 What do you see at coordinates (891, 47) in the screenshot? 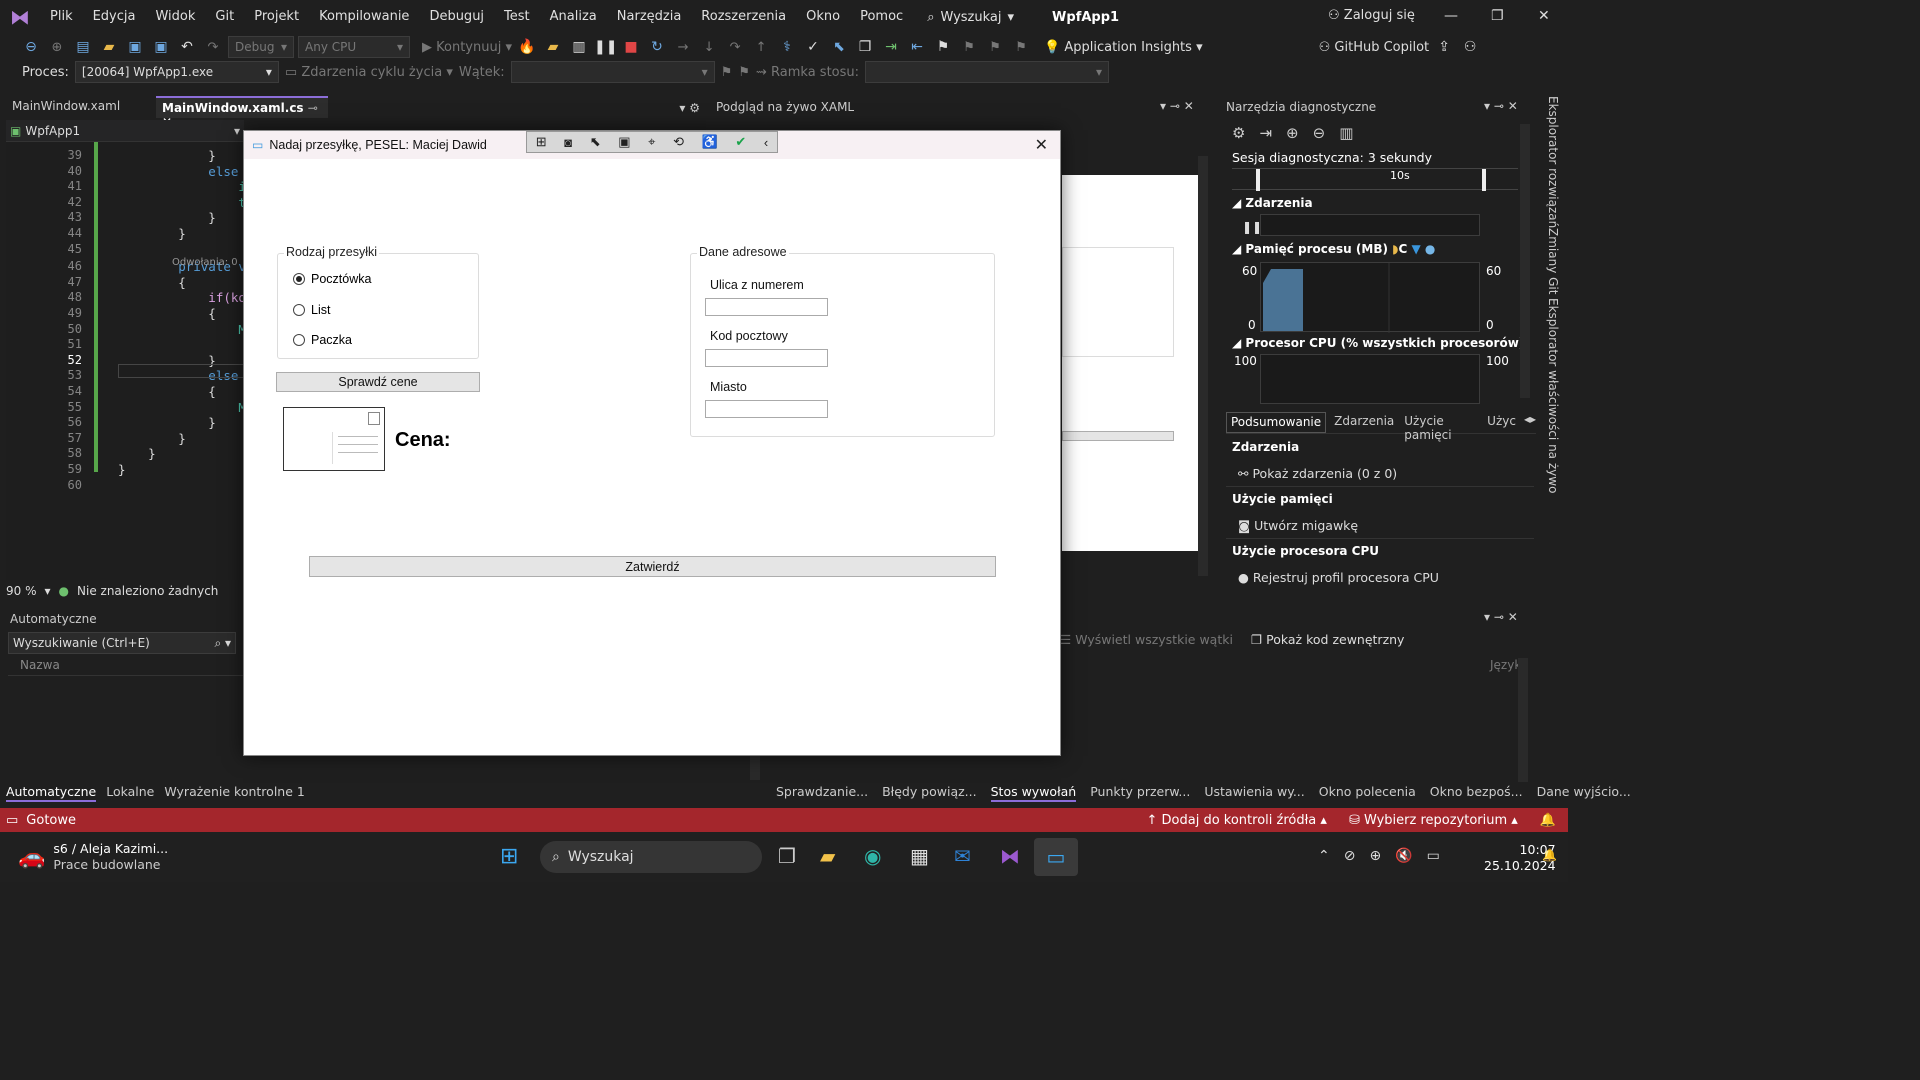
I see `indent-icon: ⇥` at bounding box center [891, 47].